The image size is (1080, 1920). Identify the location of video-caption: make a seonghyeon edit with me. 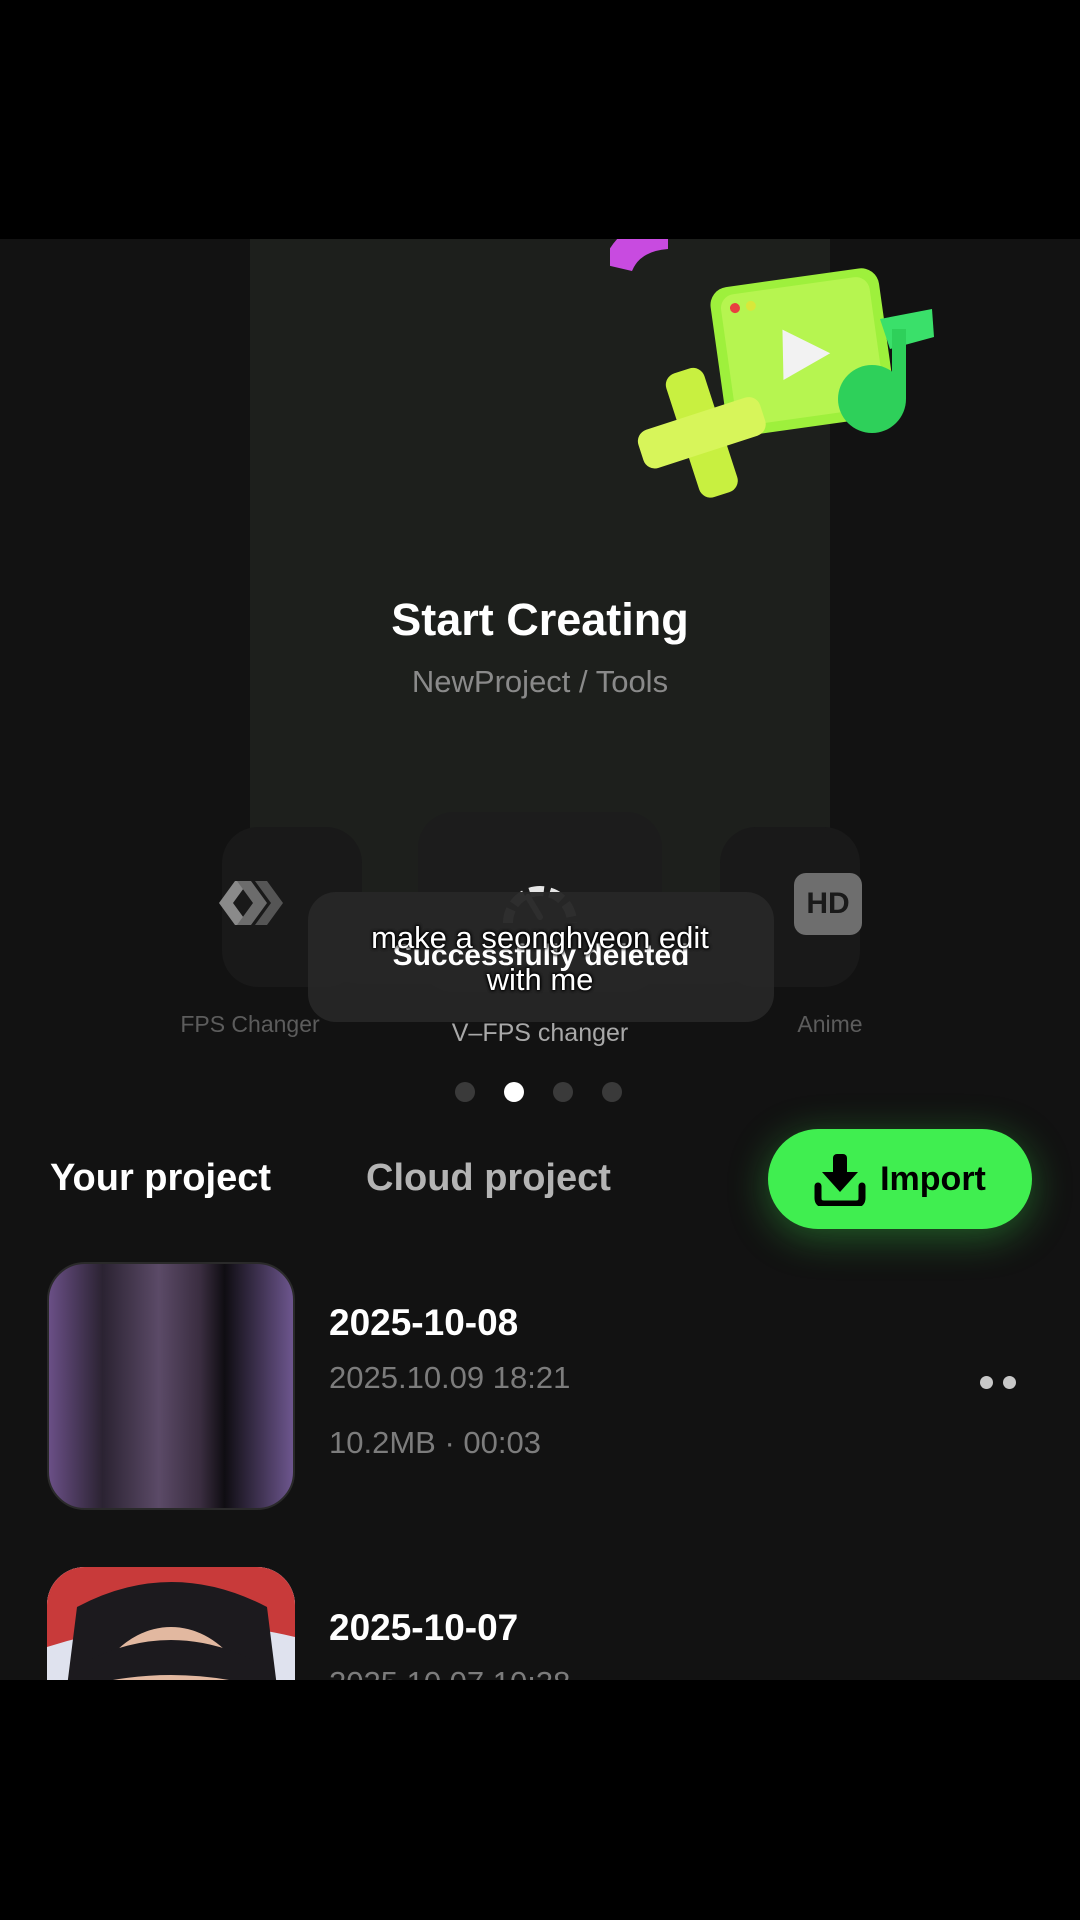
(540, 959).